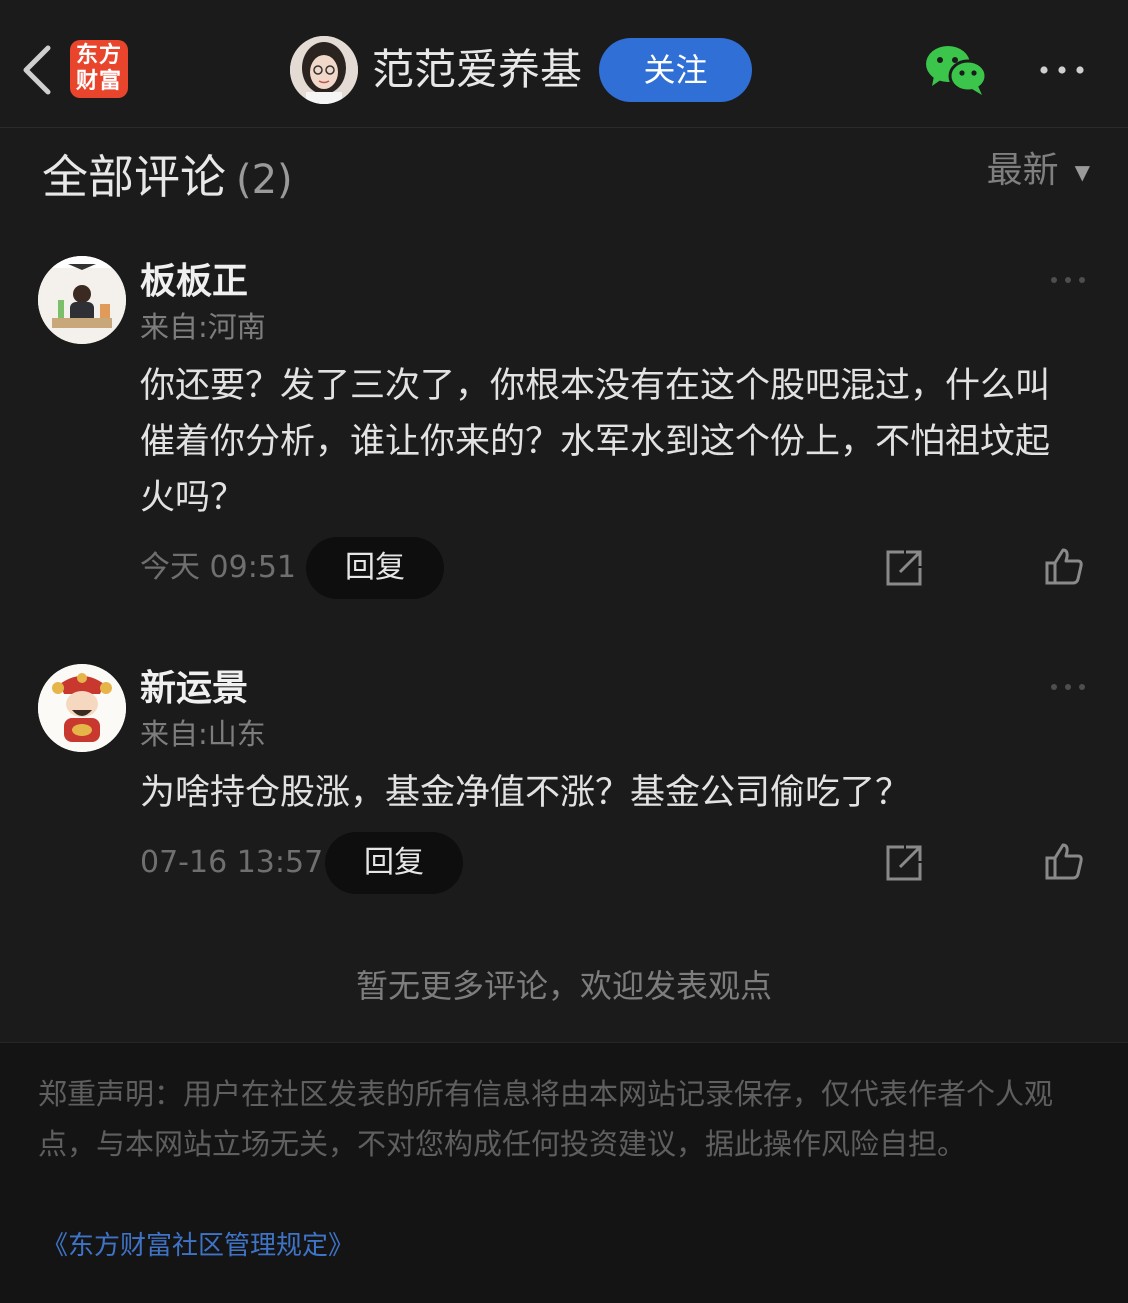 This screenshot has height=1303, width=1128. I want to click on author-name: 范范爱养基, so click(477, 70).